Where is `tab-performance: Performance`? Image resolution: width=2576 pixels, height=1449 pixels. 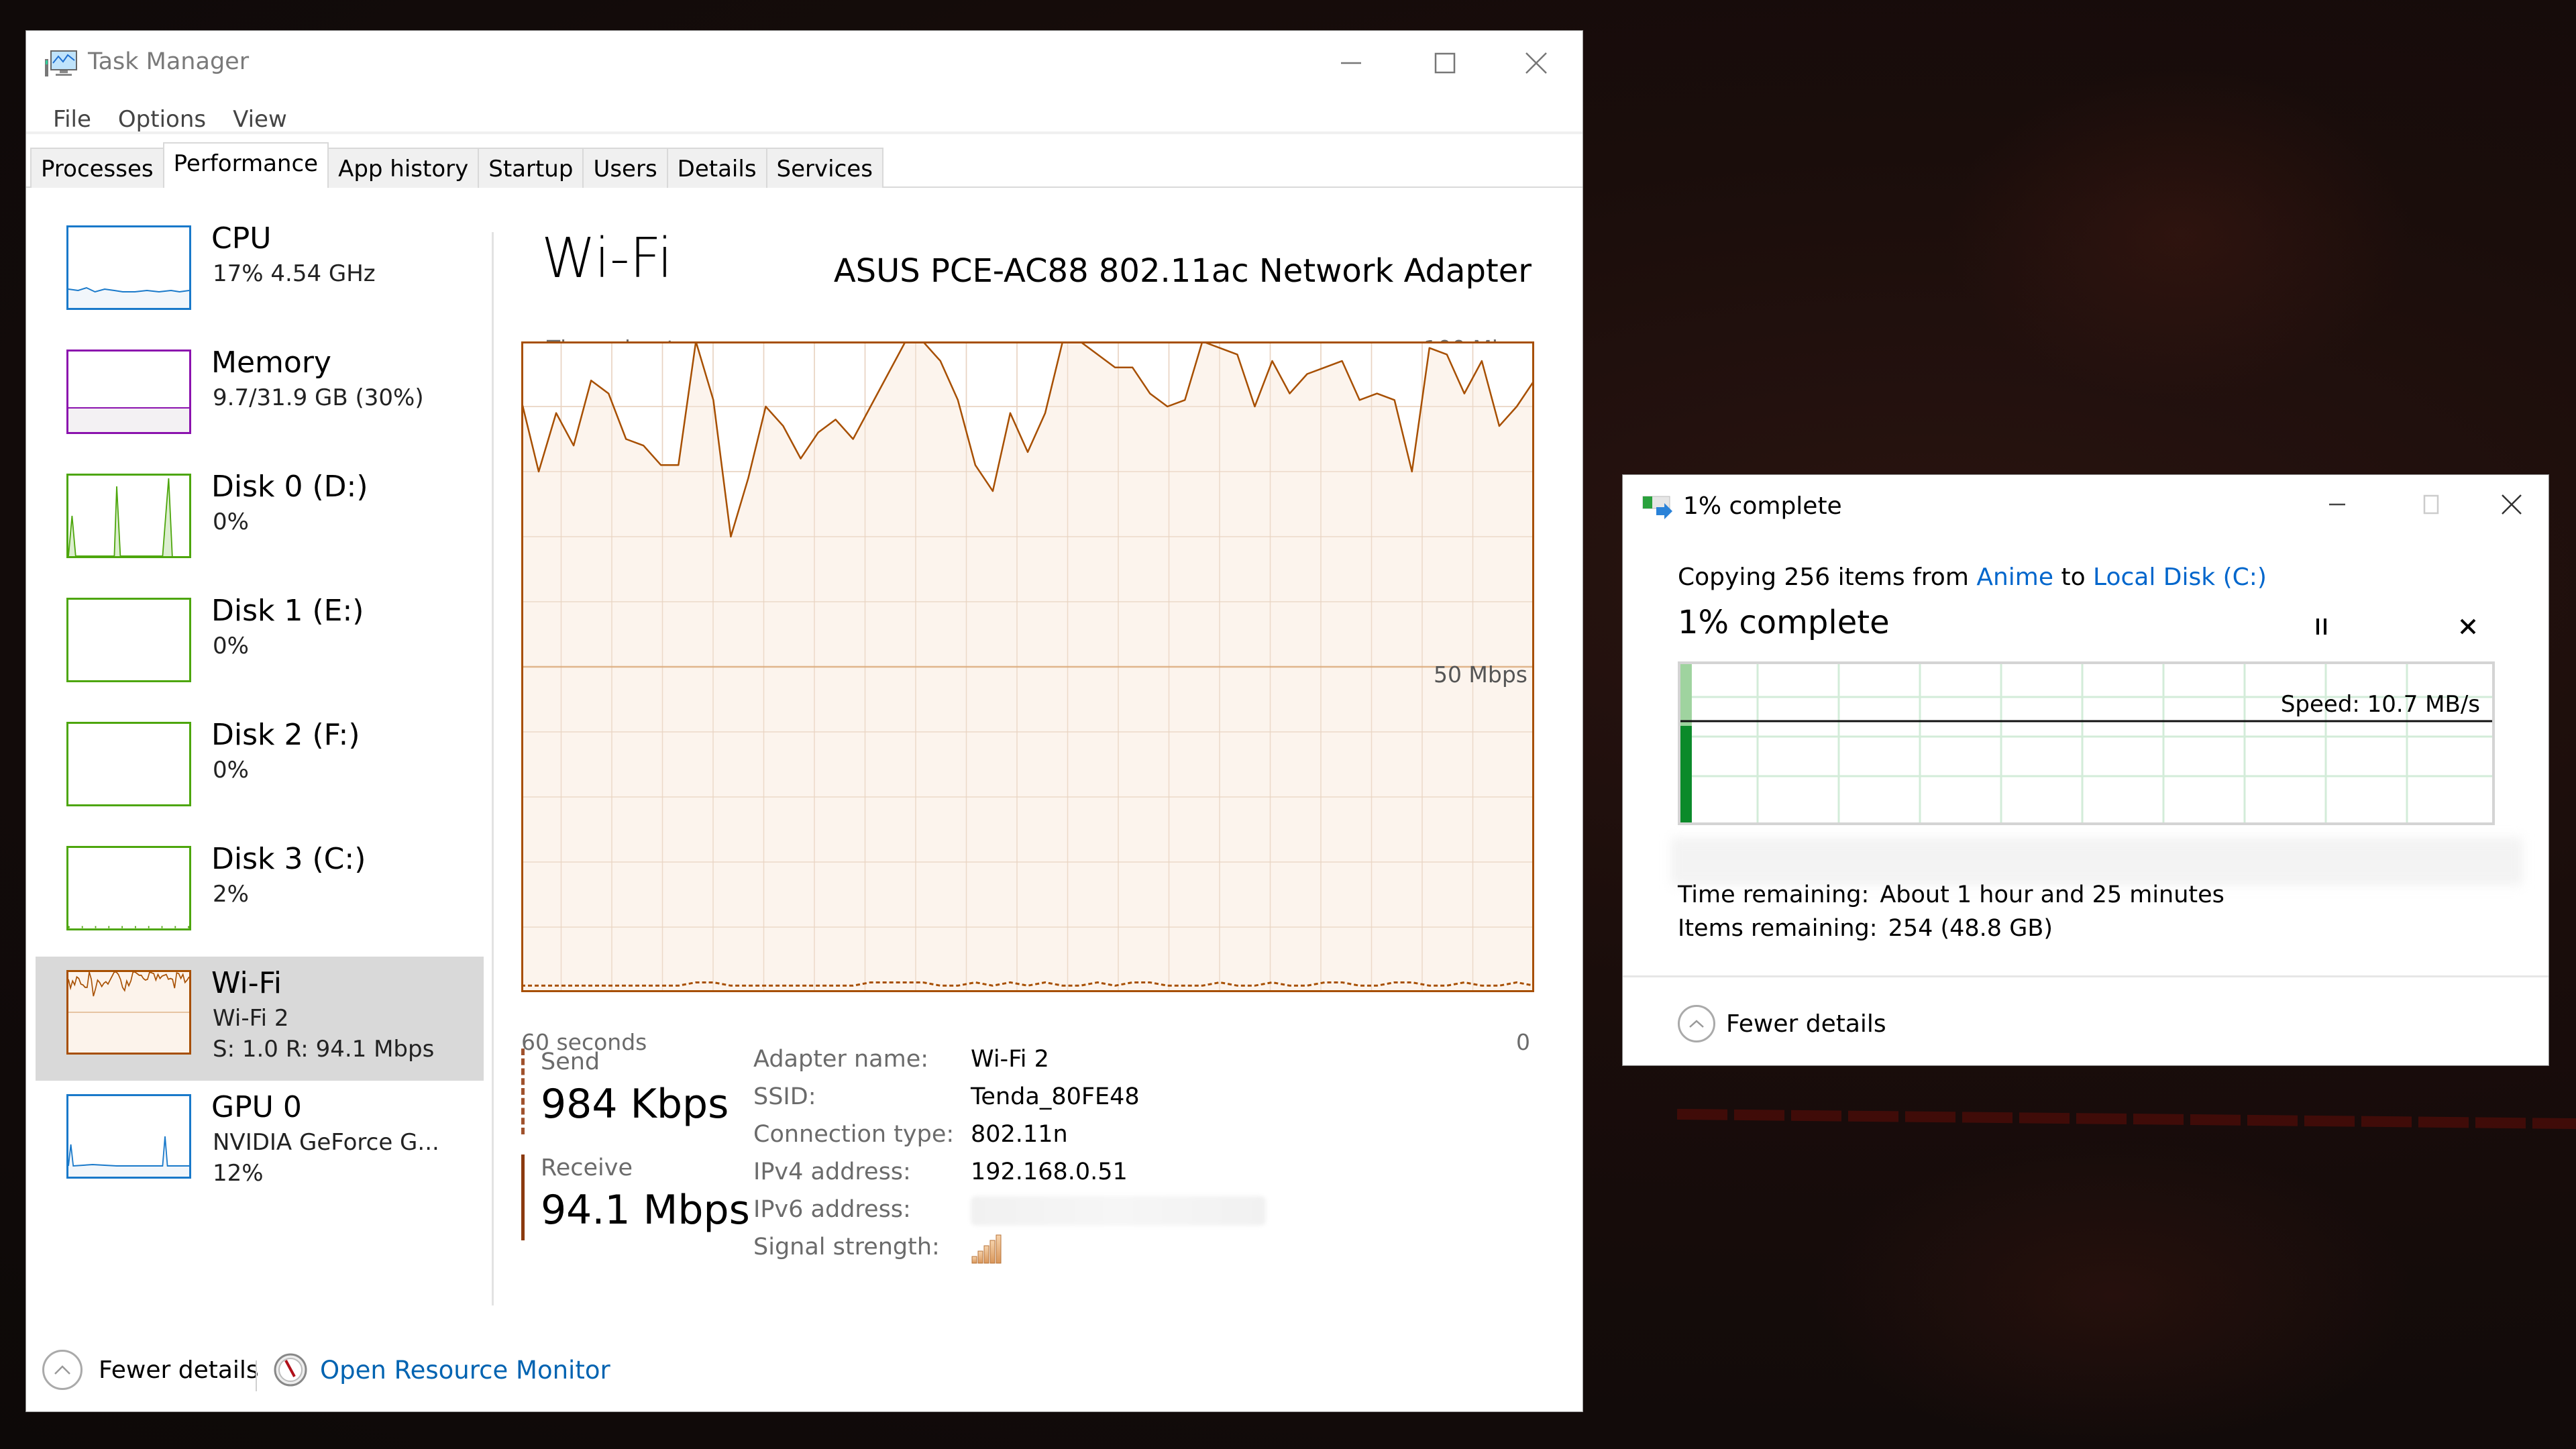 tab-performance: Performance is located at coordinates (245, 165).